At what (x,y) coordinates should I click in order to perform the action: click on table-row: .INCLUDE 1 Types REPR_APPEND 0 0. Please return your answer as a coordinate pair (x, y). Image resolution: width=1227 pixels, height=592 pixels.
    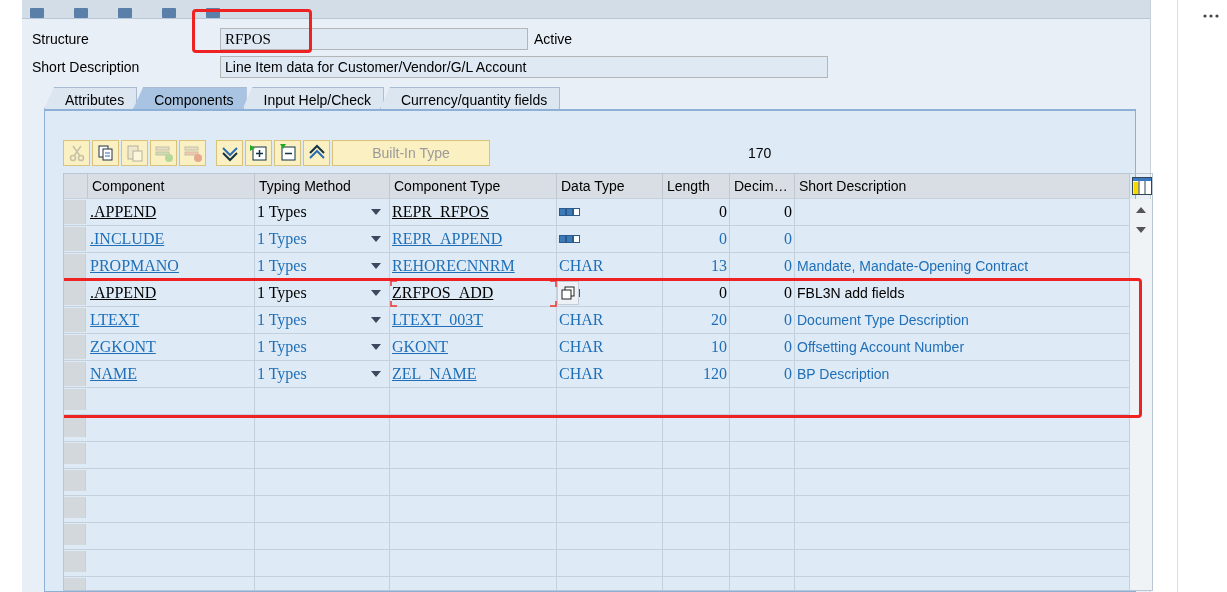
    Looking at the image, I should click on (597, 239).